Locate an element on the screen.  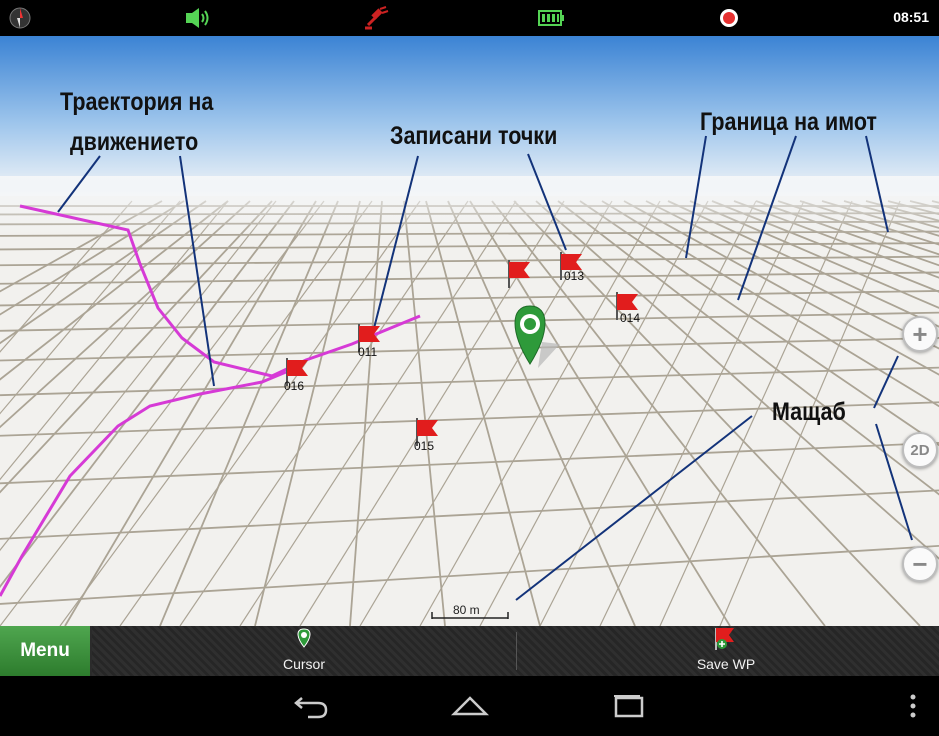
record-icon is located at coordinates (729, 20).